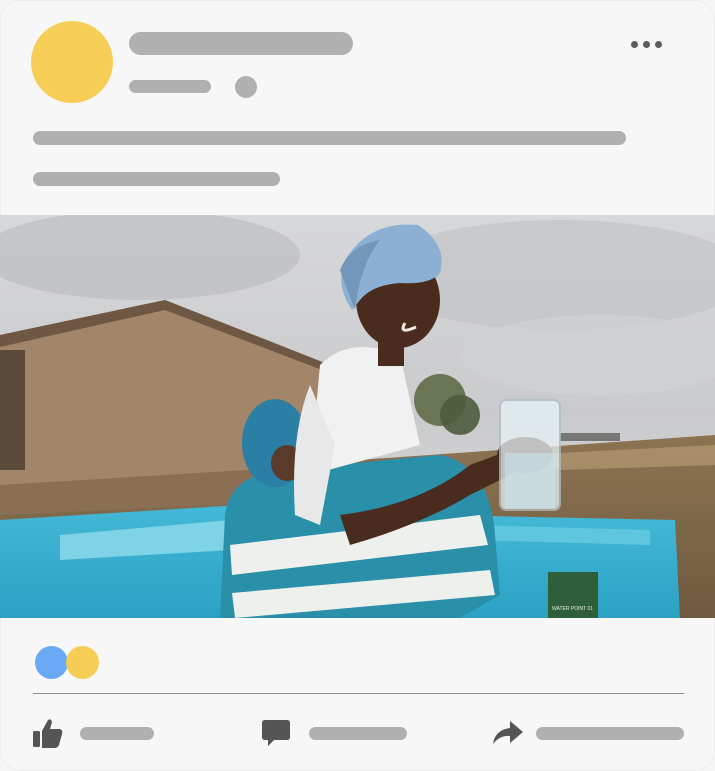 This screenshot has width=715, height=771. Describe the element at coordinates (572, 609) in the screenshot. I see `sign-text: WATER POINT 01` at that location.